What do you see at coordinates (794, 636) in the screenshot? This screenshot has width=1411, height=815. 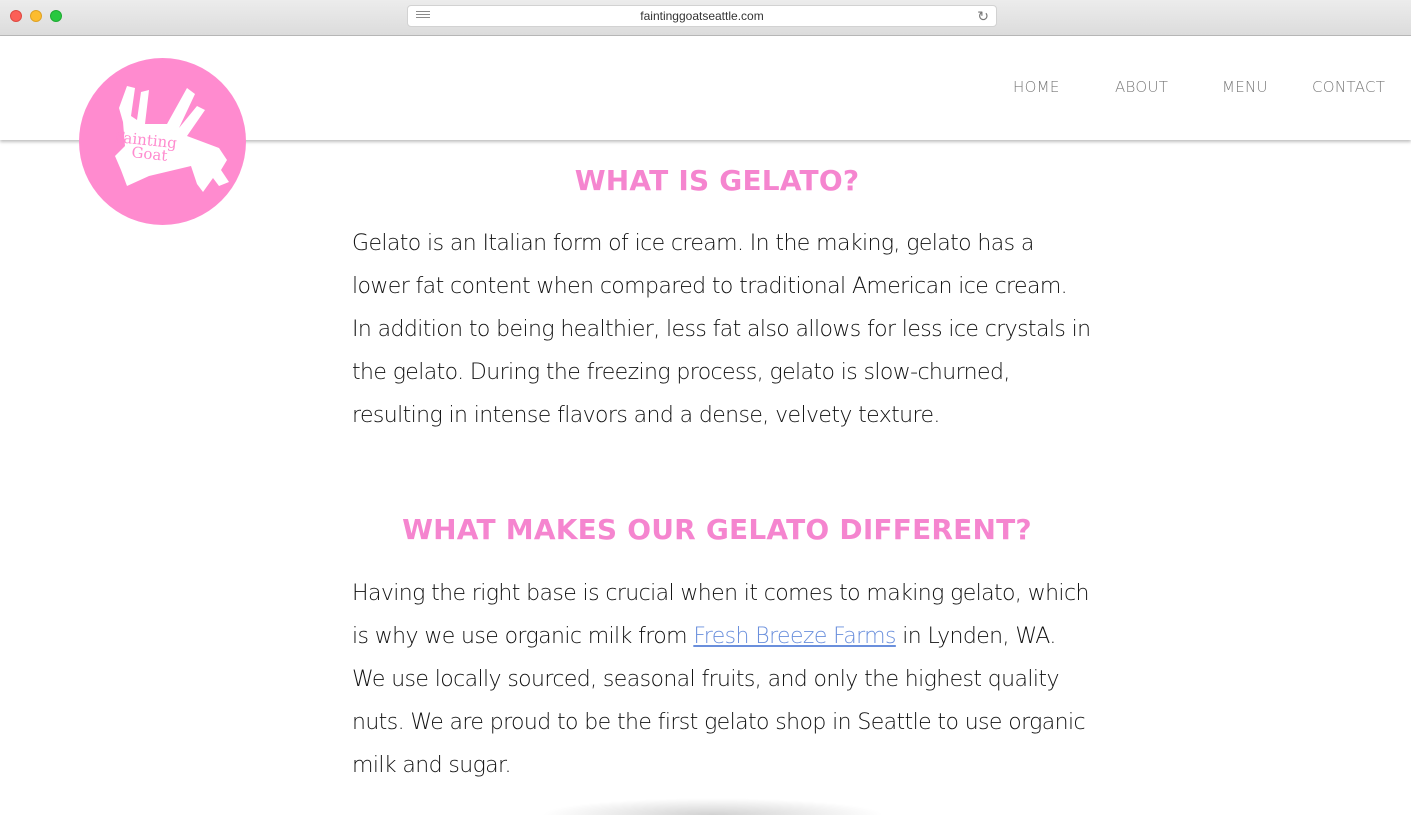 I see `fresh-breeze-farms-link: Fresh Breeze Farms` at bounding box center [794, 636].